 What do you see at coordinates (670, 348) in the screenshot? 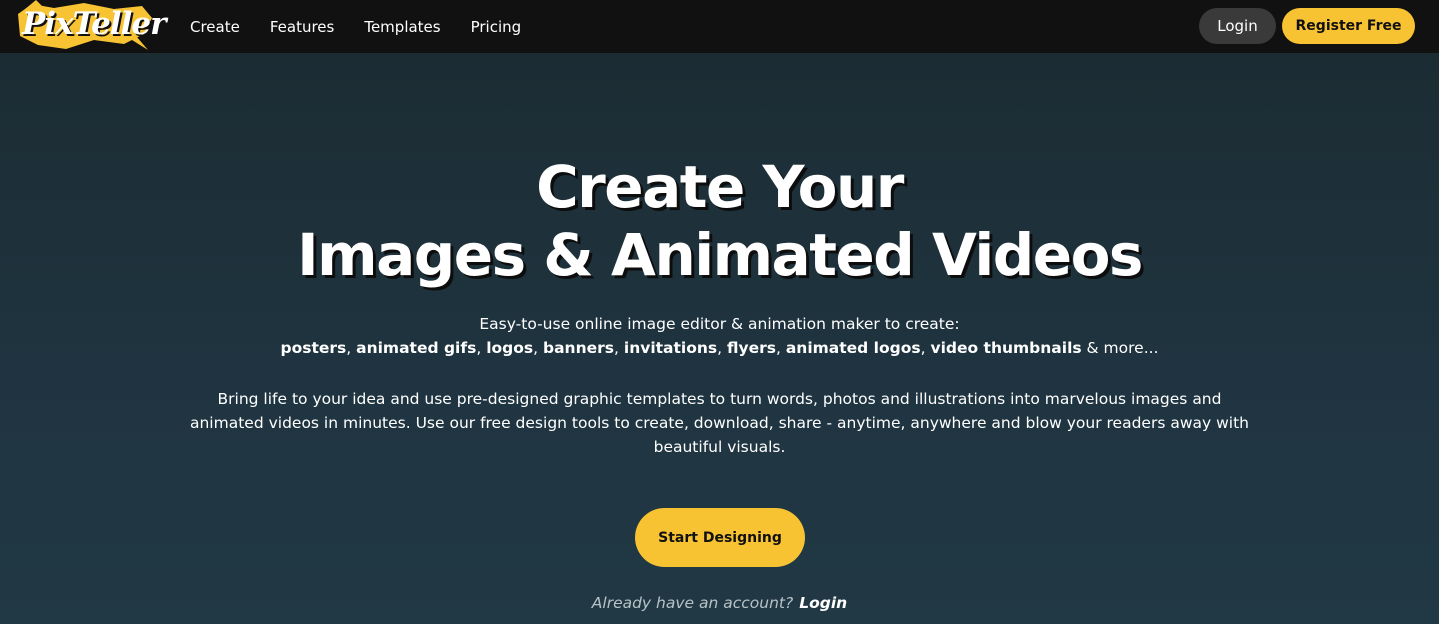
I see `use-case-item: invitations` at bounding box center [670, 348].